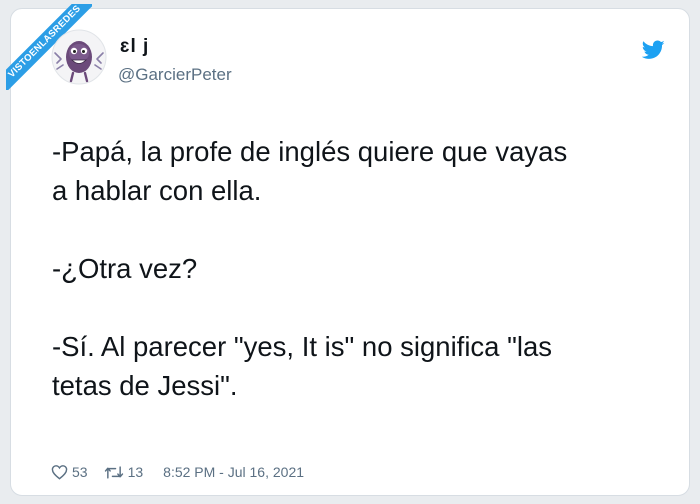  I want to click on twitter-bird-icon, so click(653, 50).